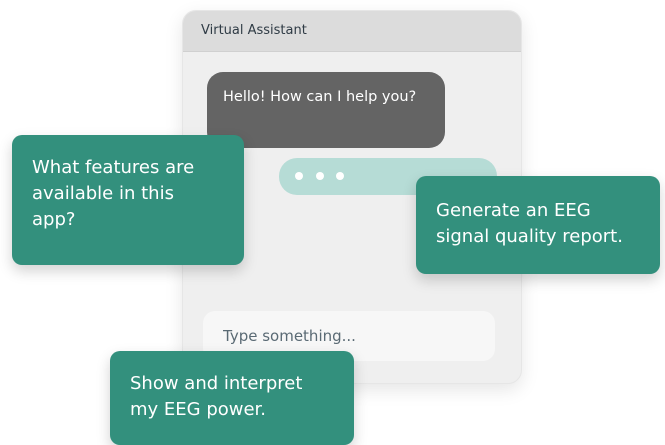 This screenshot has width=665, height=445. I want to click on user-prompt-card-features: What features are available in this app?, so click(128, 200).